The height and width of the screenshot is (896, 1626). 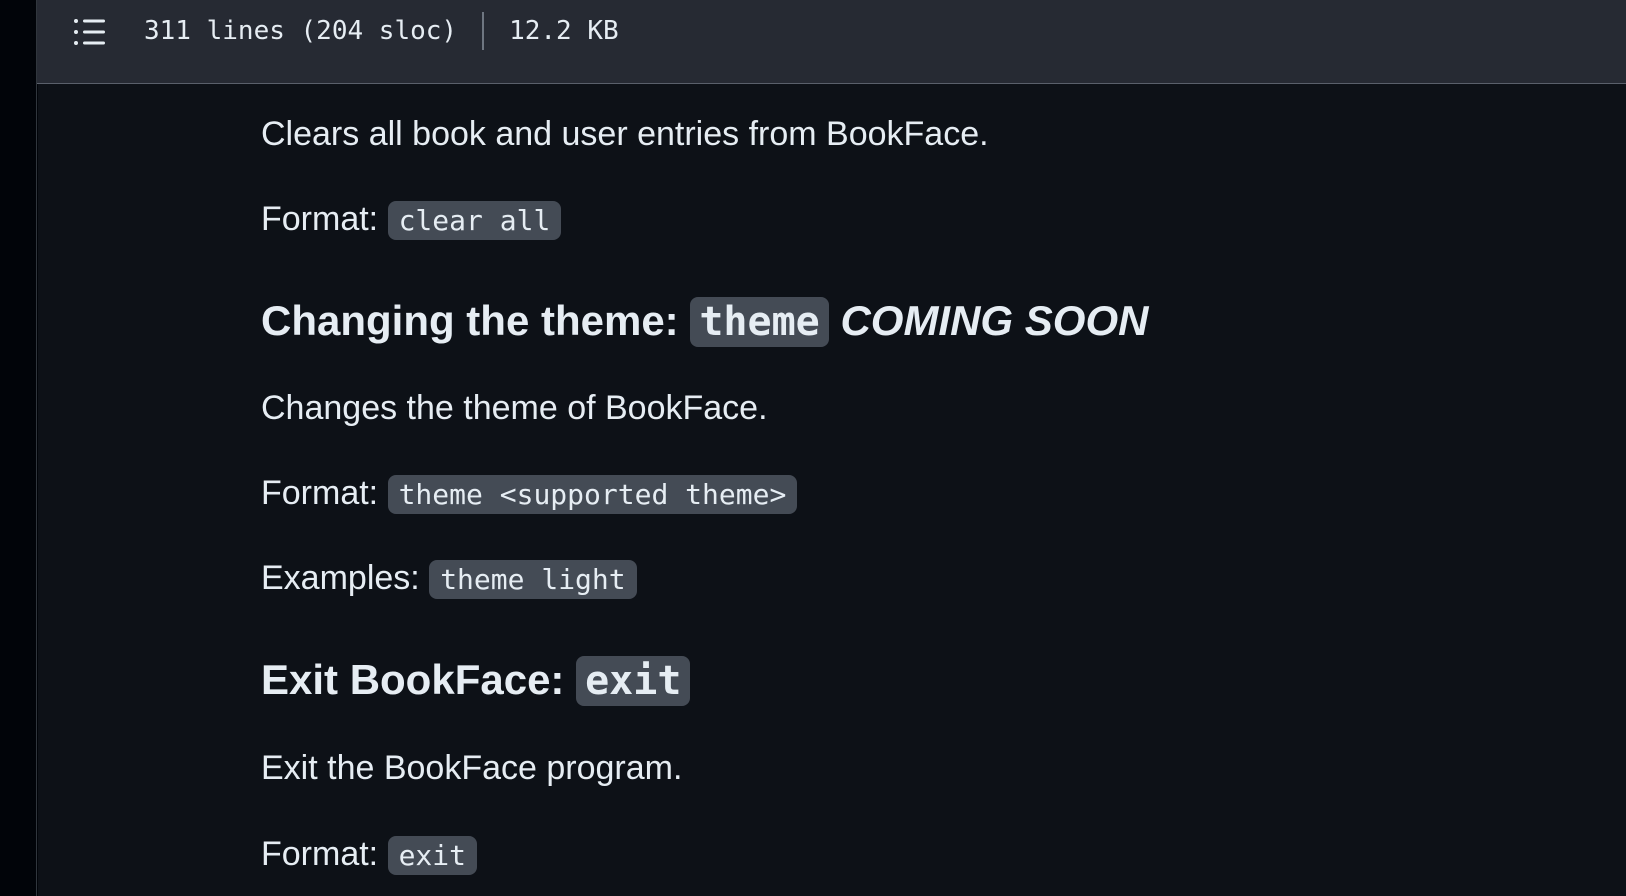 I want to click on examples-label: Examples:, so click(x=340, y=578).